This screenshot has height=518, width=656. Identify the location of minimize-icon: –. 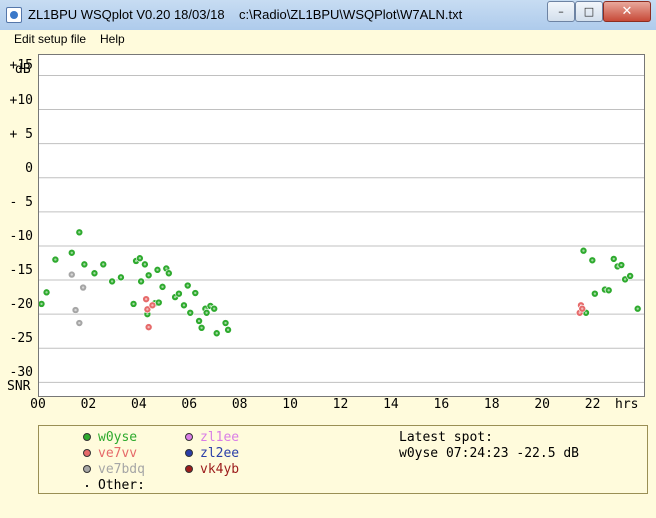
(561, 11).